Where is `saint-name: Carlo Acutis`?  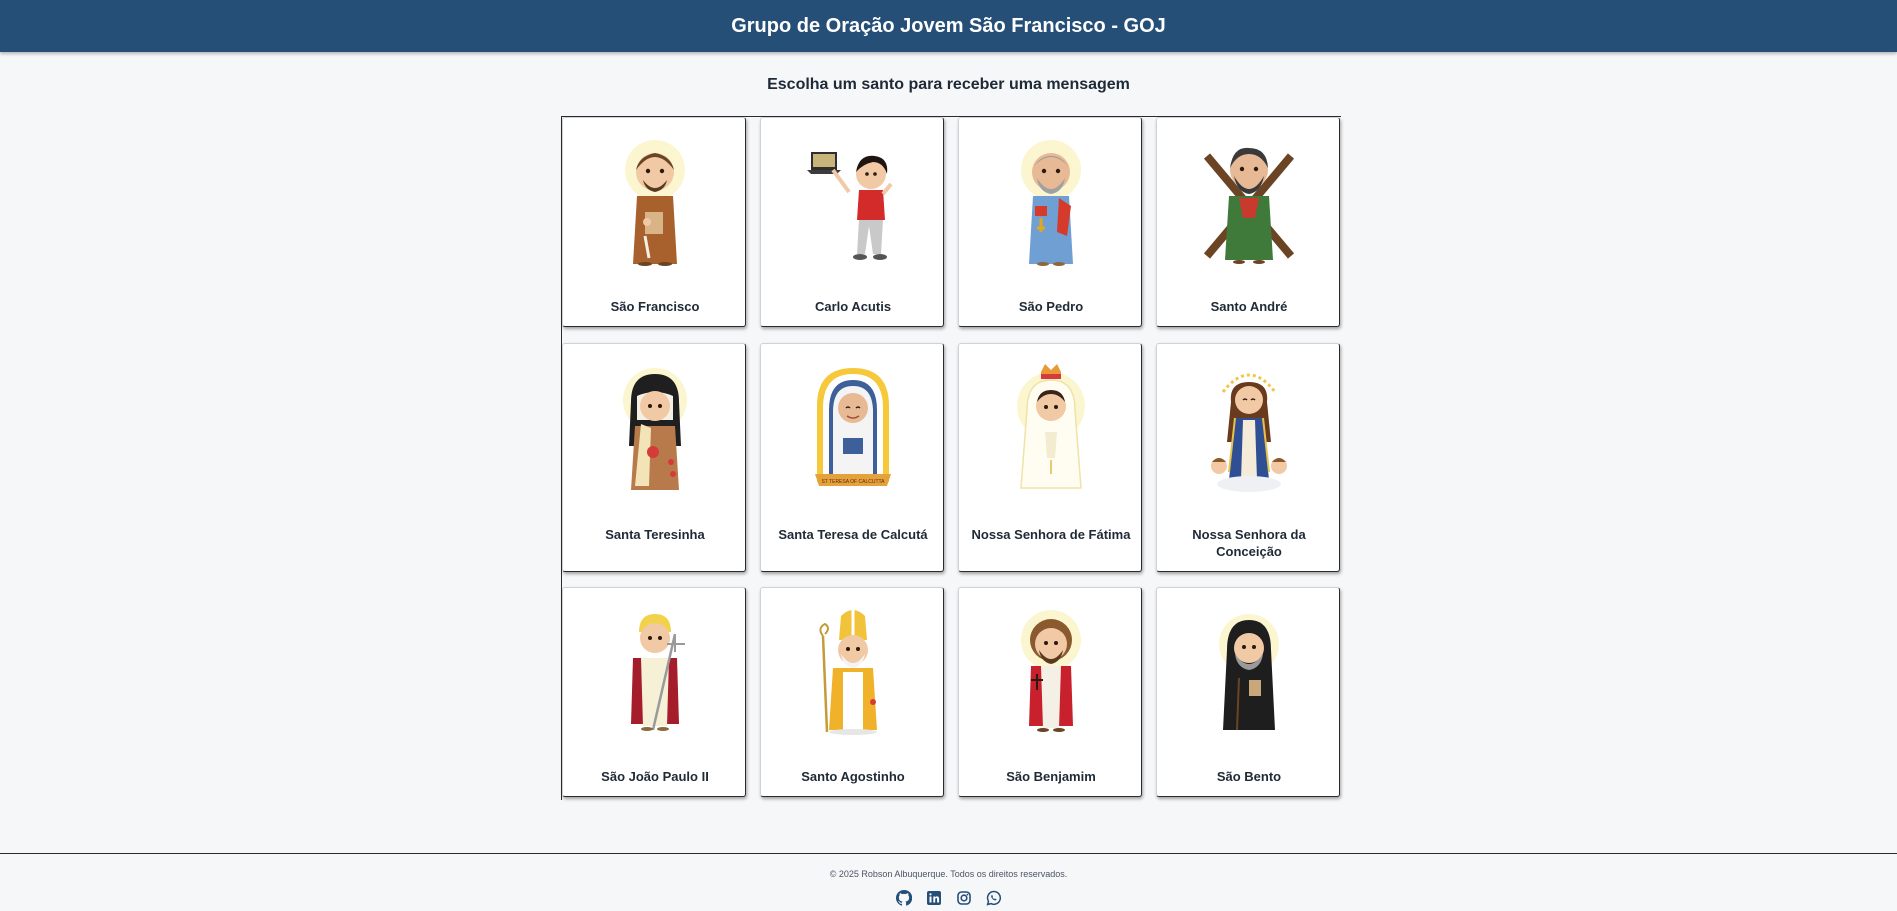 saint-name: Carlo Acutis is located at coordinates (853, 306).